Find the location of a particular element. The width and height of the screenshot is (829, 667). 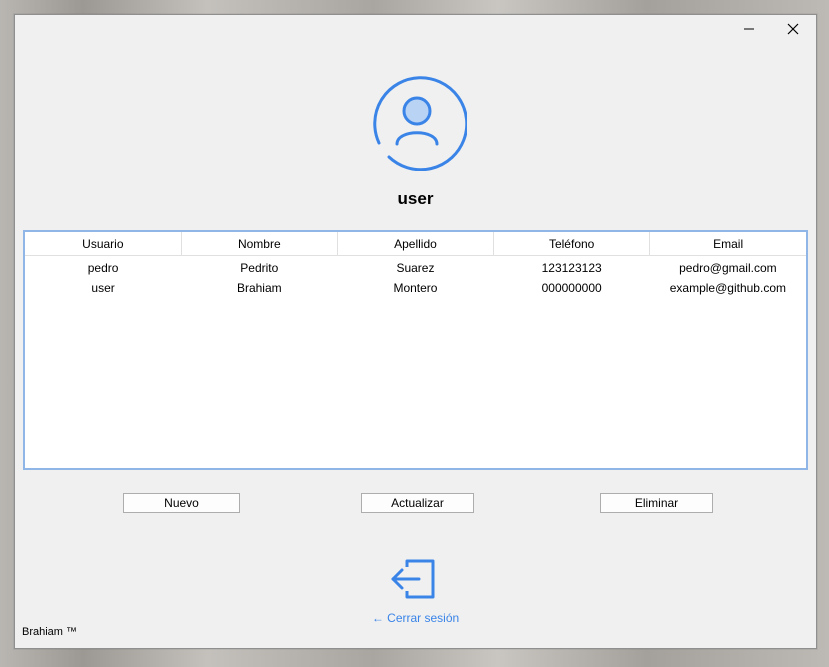

cell-email: example@github.com is located at coordinates (727, 288).